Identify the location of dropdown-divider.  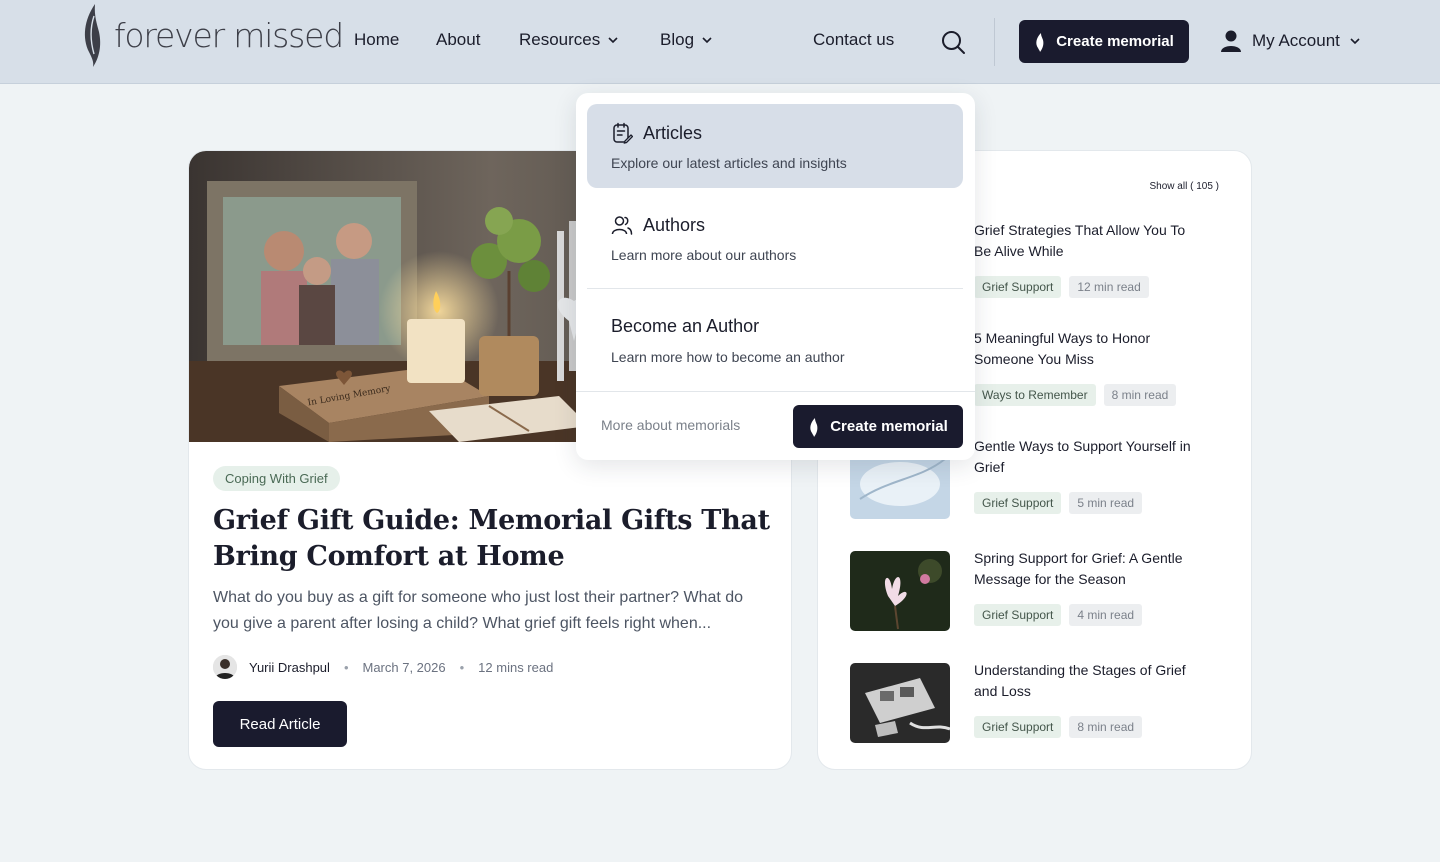
(775, 288).